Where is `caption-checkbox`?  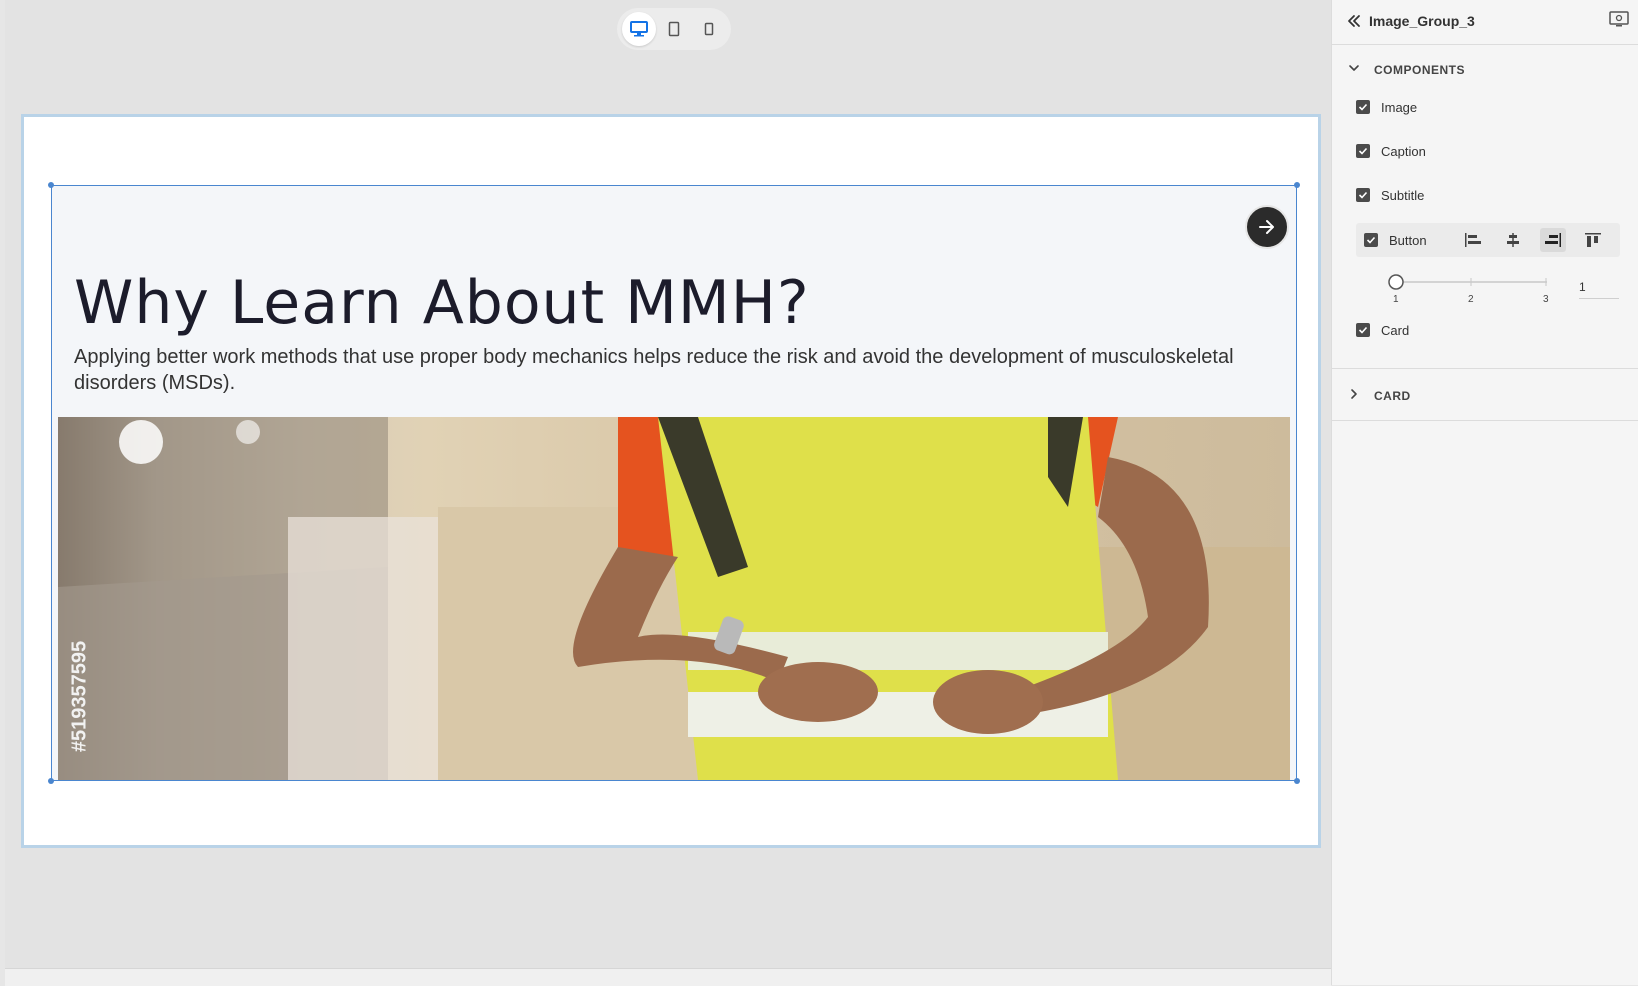
caption-checkbox is located at coordinates (1363, 151).